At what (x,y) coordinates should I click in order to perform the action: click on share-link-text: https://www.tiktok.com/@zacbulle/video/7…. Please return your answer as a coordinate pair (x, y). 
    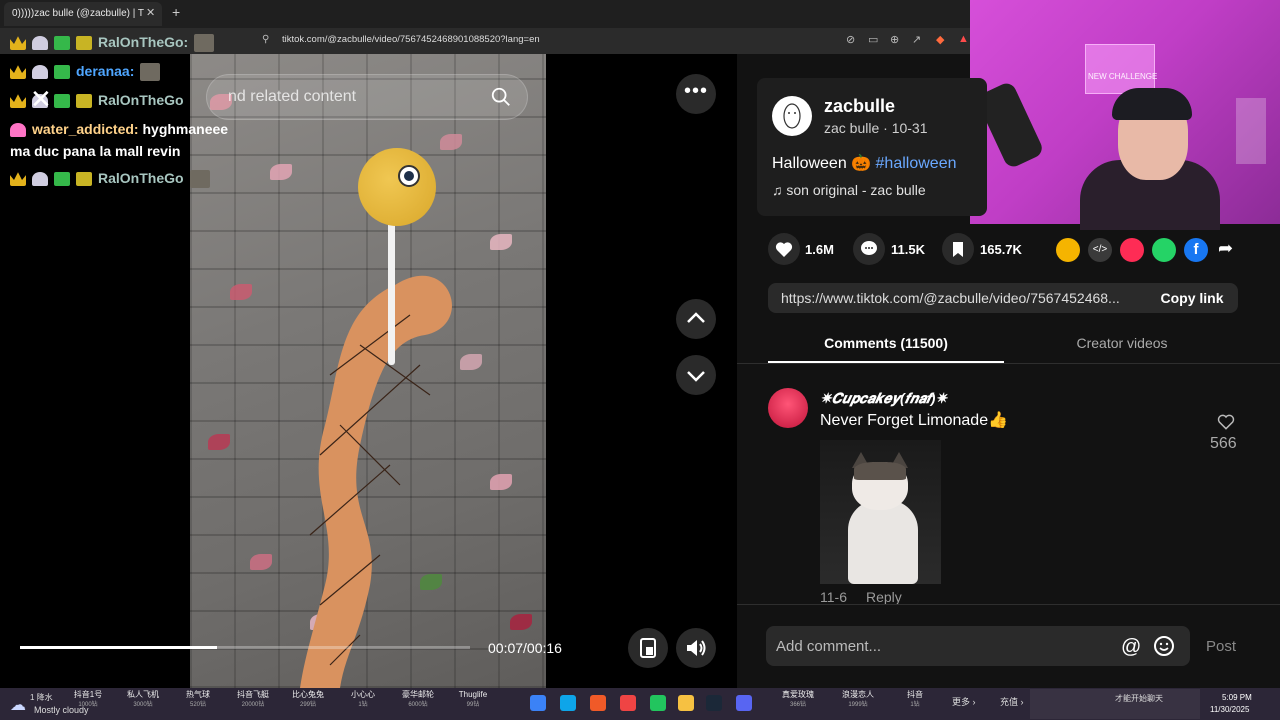
    Looking at the image, I should click on (950, 298).